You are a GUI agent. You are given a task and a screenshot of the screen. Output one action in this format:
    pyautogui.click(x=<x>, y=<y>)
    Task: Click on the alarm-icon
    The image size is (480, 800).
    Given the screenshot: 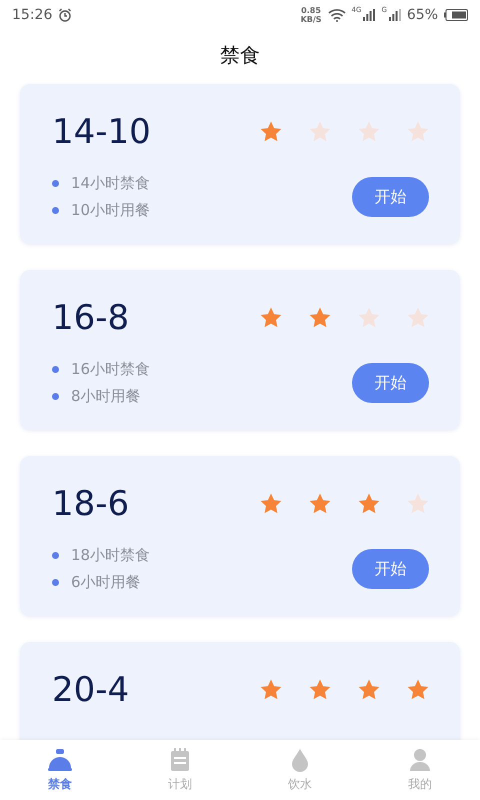 What is the action you would take?
    pyautogui.click(x=65, y=15)
    